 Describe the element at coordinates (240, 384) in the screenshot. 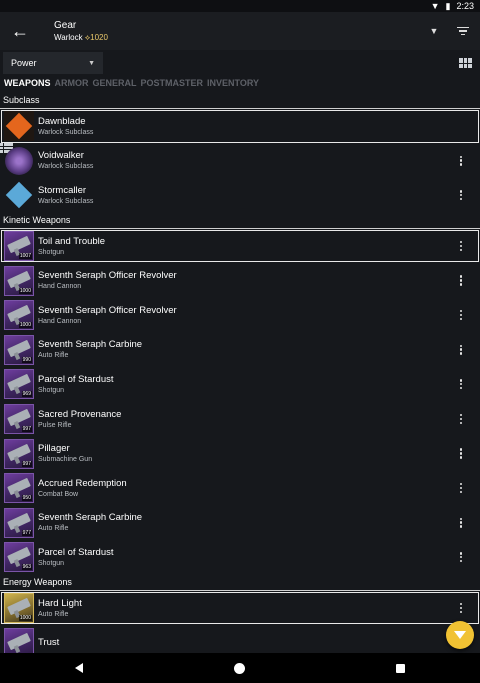

I see `list-item: 969 Parcel of Stardust Shotgun` at that location.